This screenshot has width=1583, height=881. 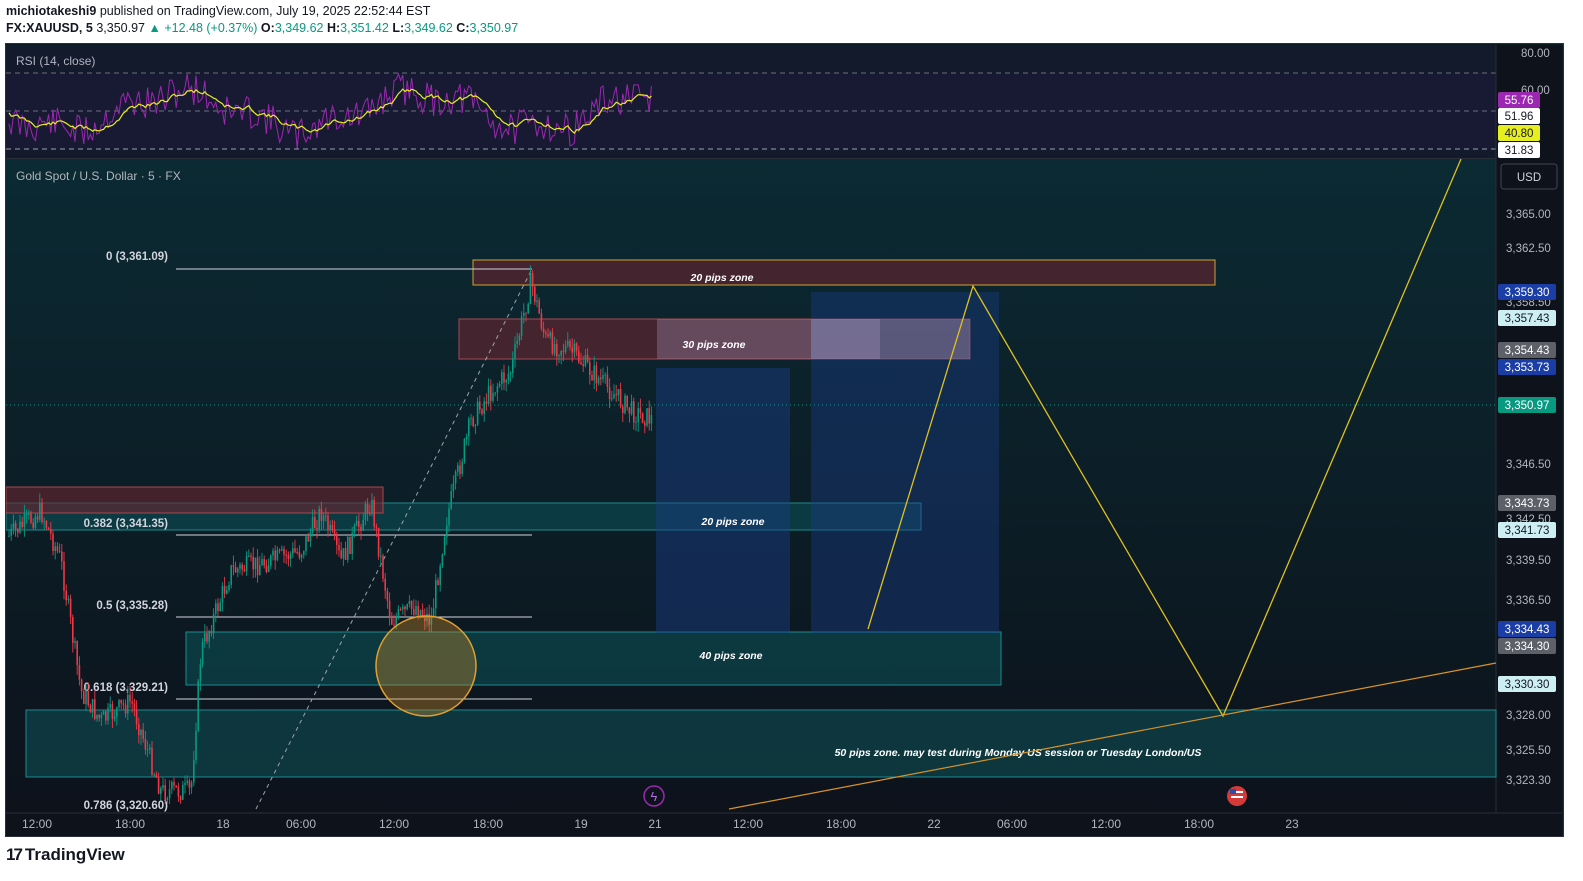 I want to click on author-name: michiotakeshi9, so click(x=51, y=11).